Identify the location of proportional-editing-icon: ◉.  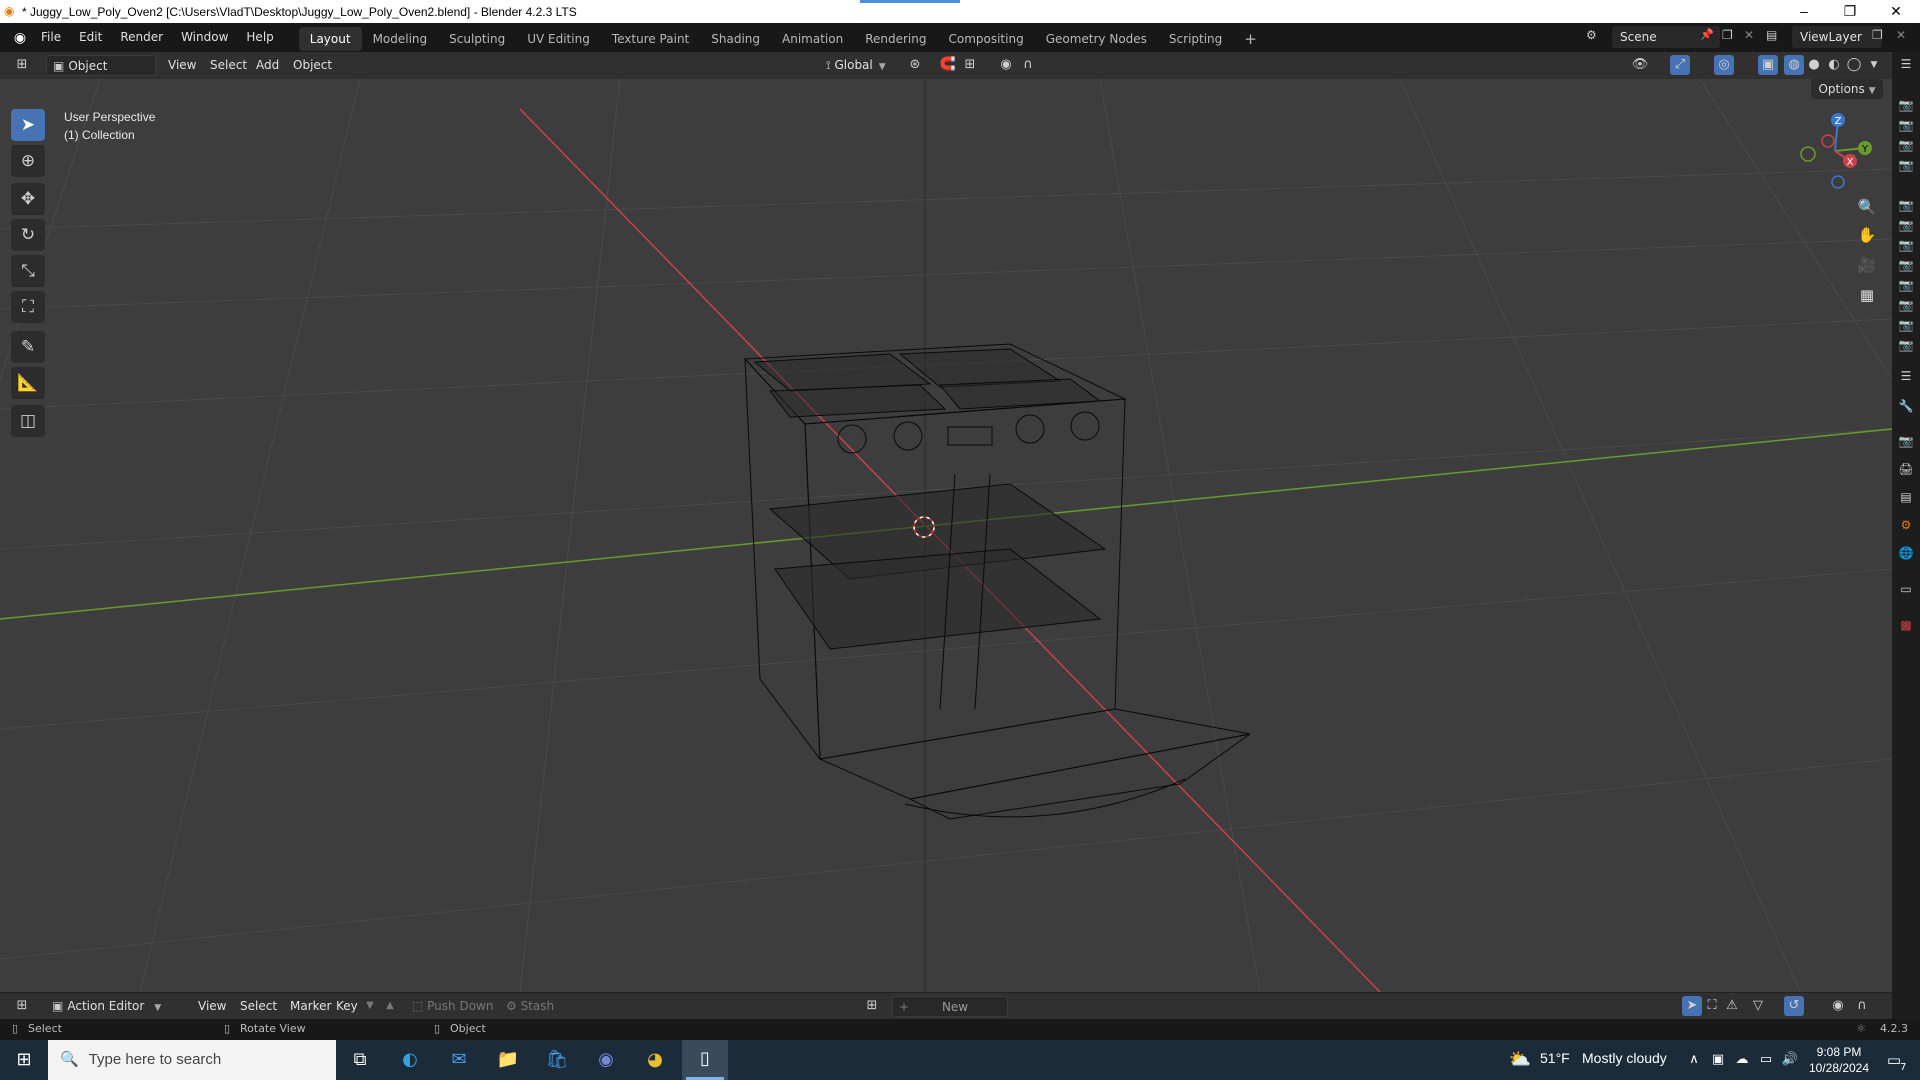
(1006, 65).